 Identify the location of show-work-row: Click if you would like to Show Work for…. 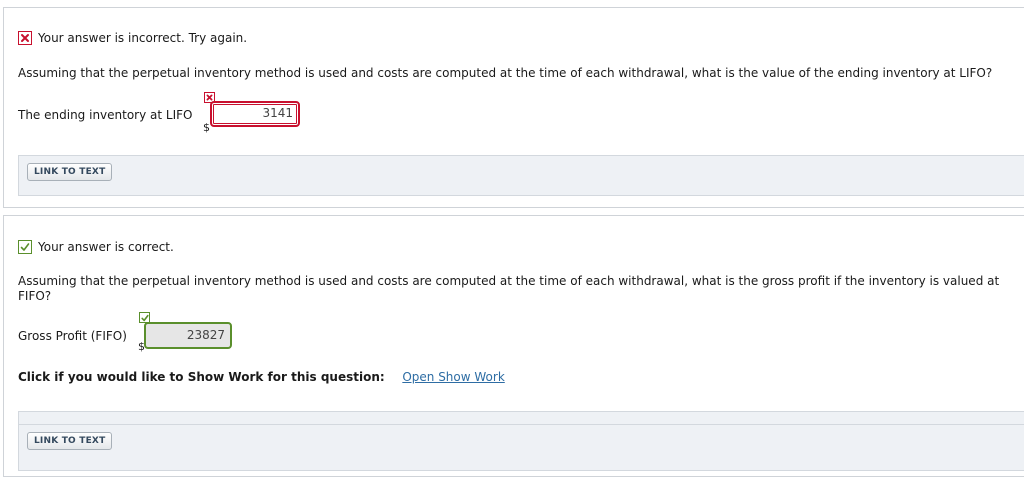
(261, 377).